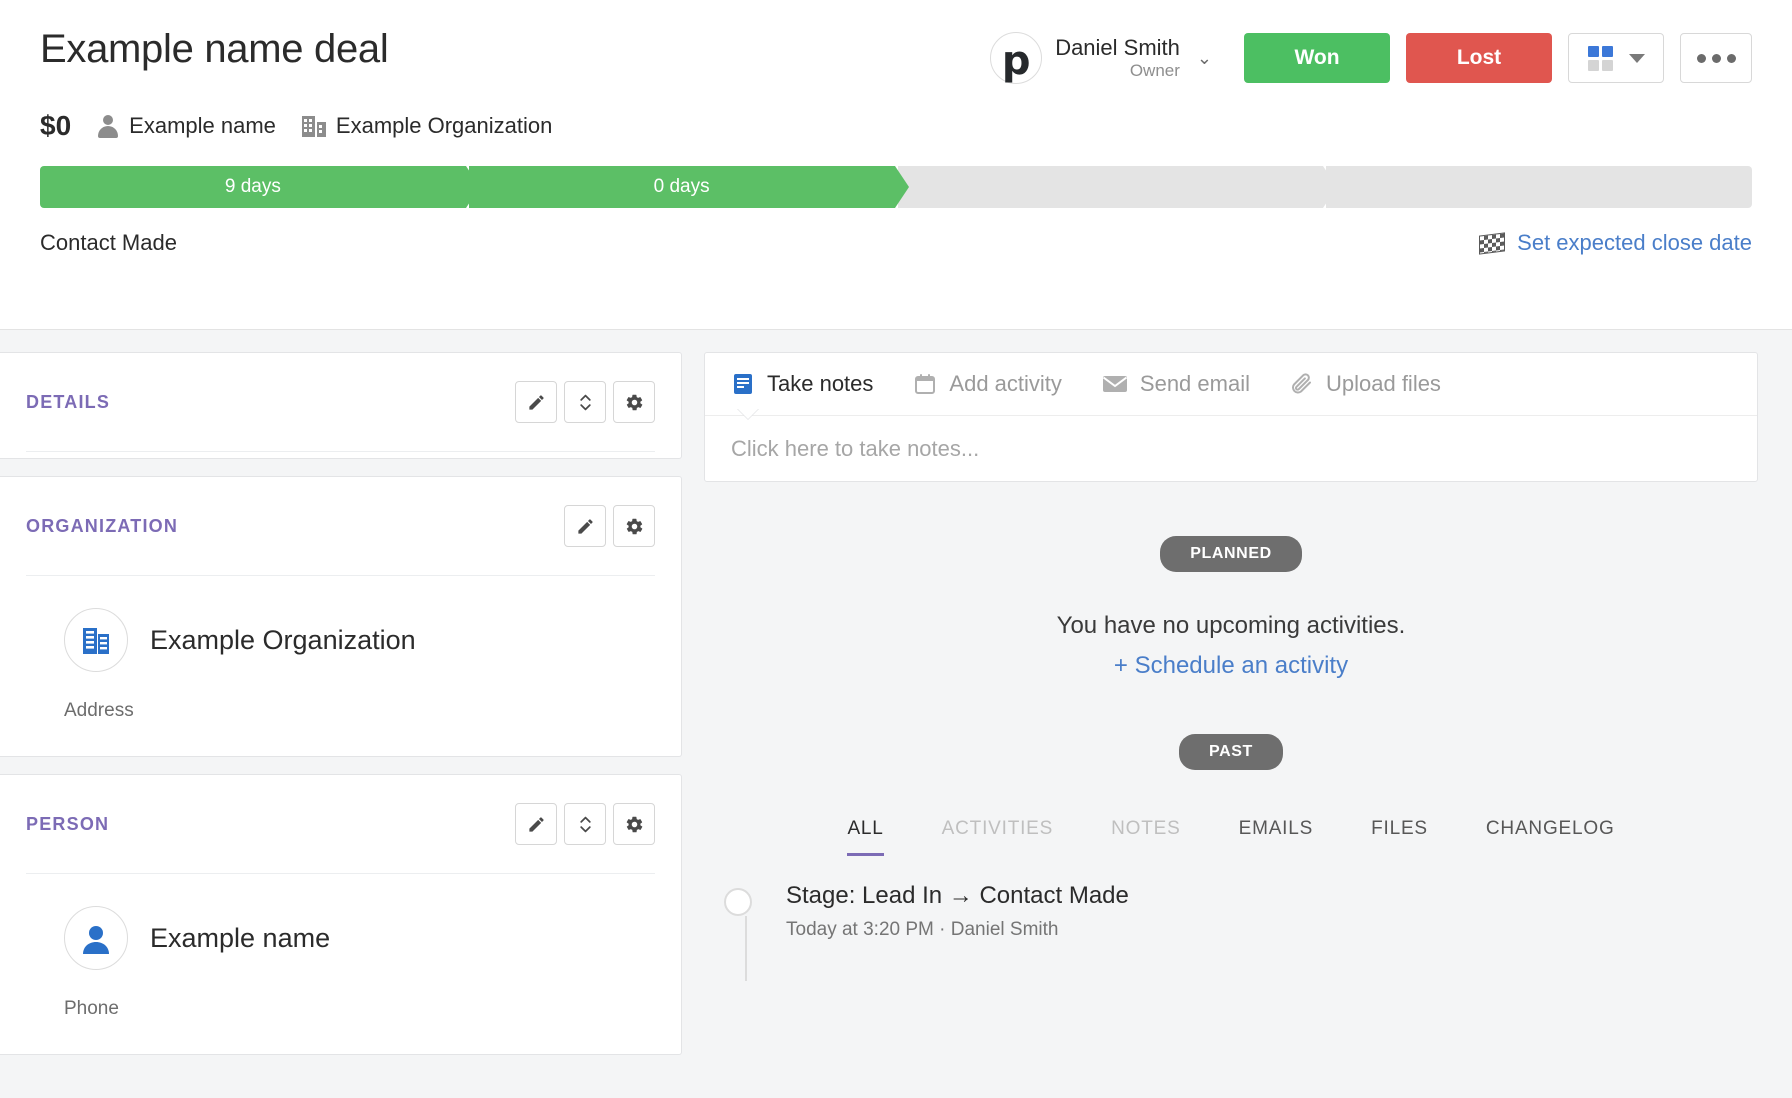  Describe the element at coordinates (1115, 384) in the screenshot. I see `envelope-icon` at that location.